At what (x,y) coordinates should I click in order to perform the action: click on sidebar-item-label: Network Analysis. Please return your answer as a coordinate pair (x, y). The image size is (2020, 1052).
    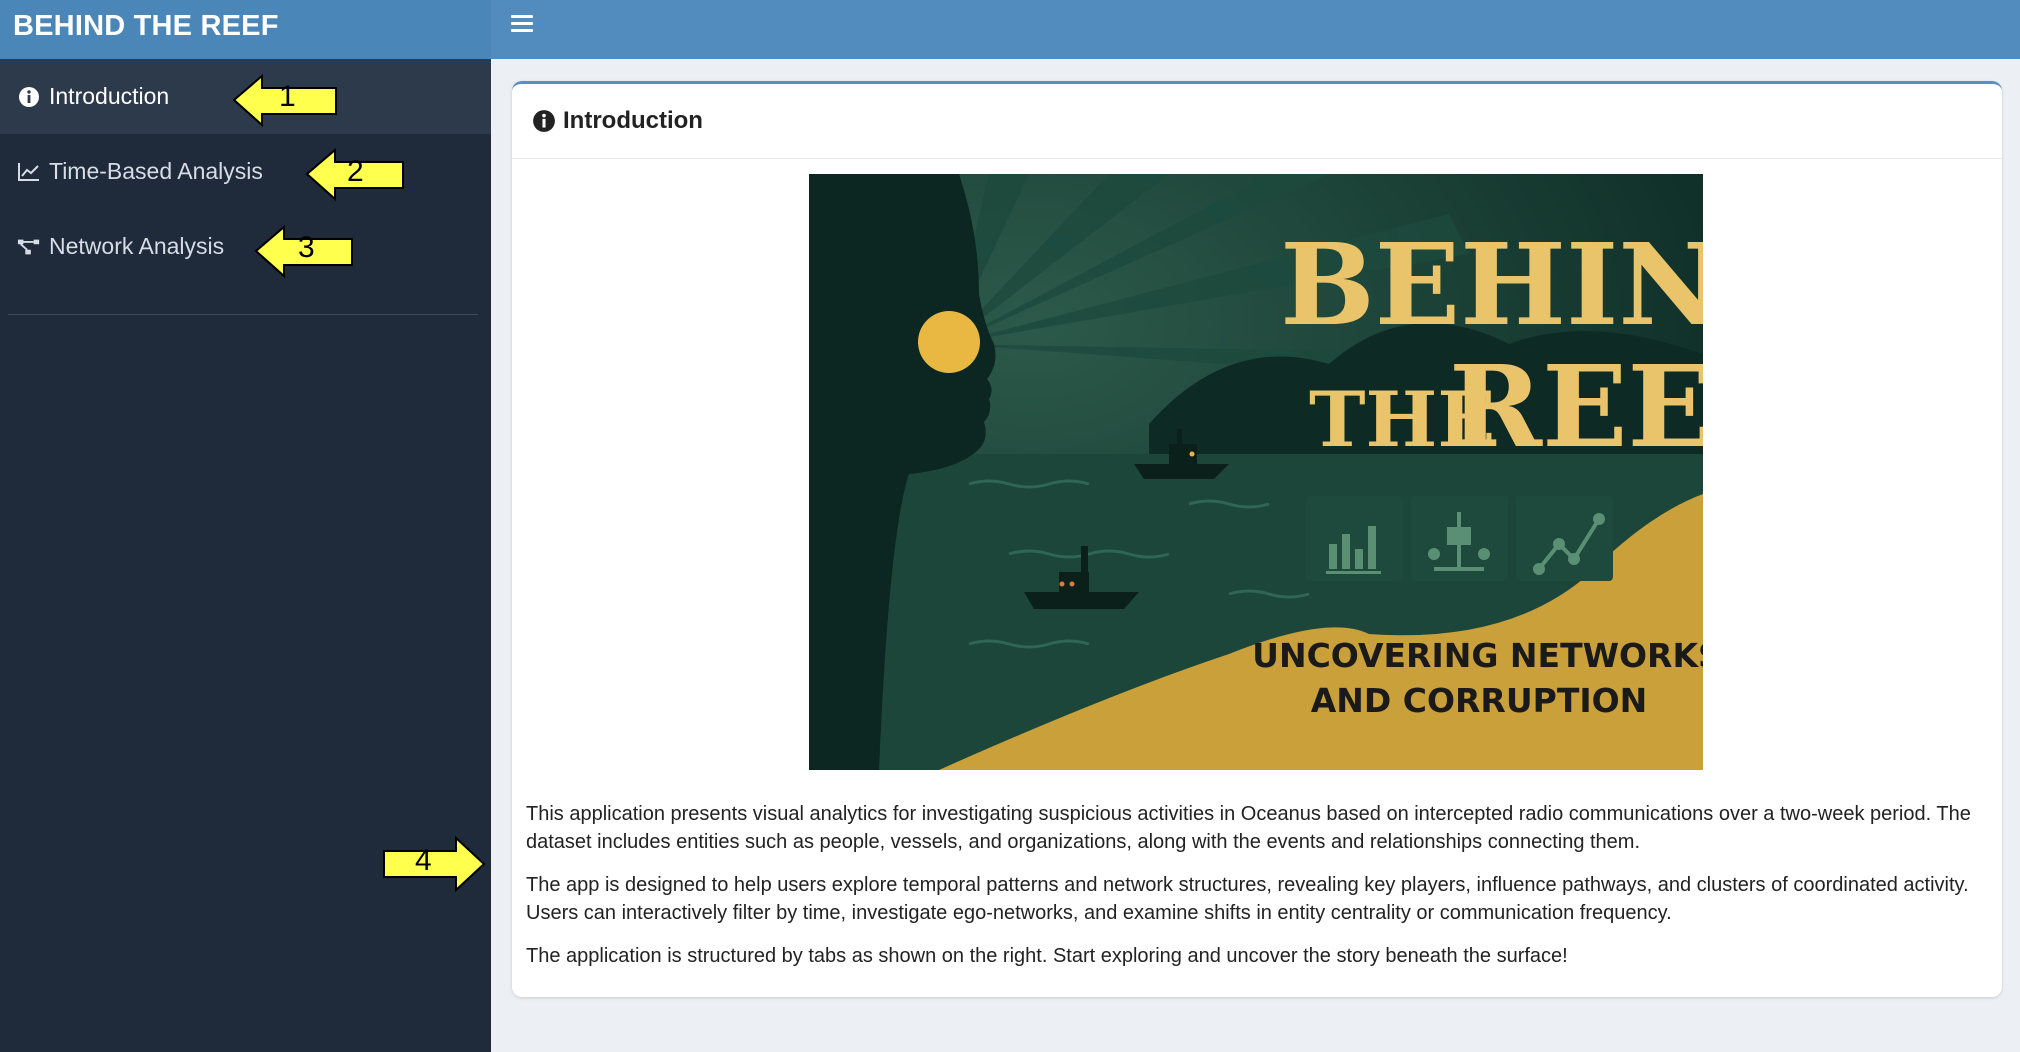
    Looking at the image, I should click on (137, 246).